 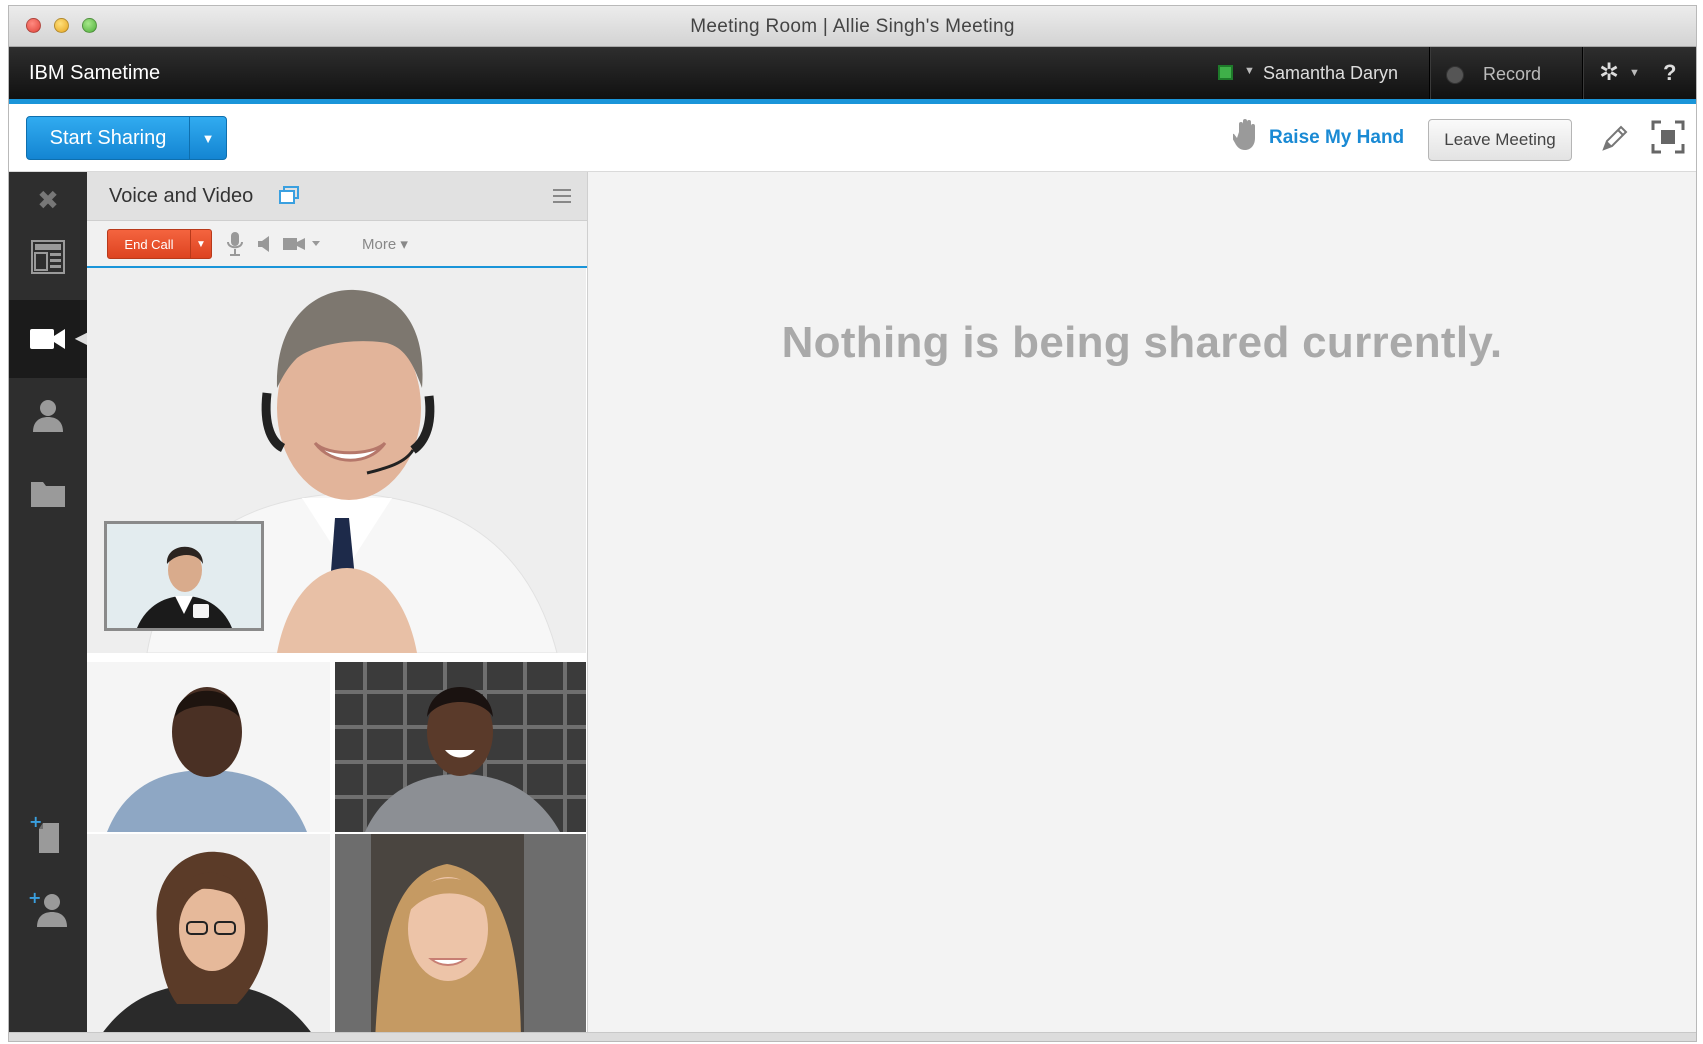 I want to click on call-controls: End Call ▼ More ▾, so click(x=337, y=244).